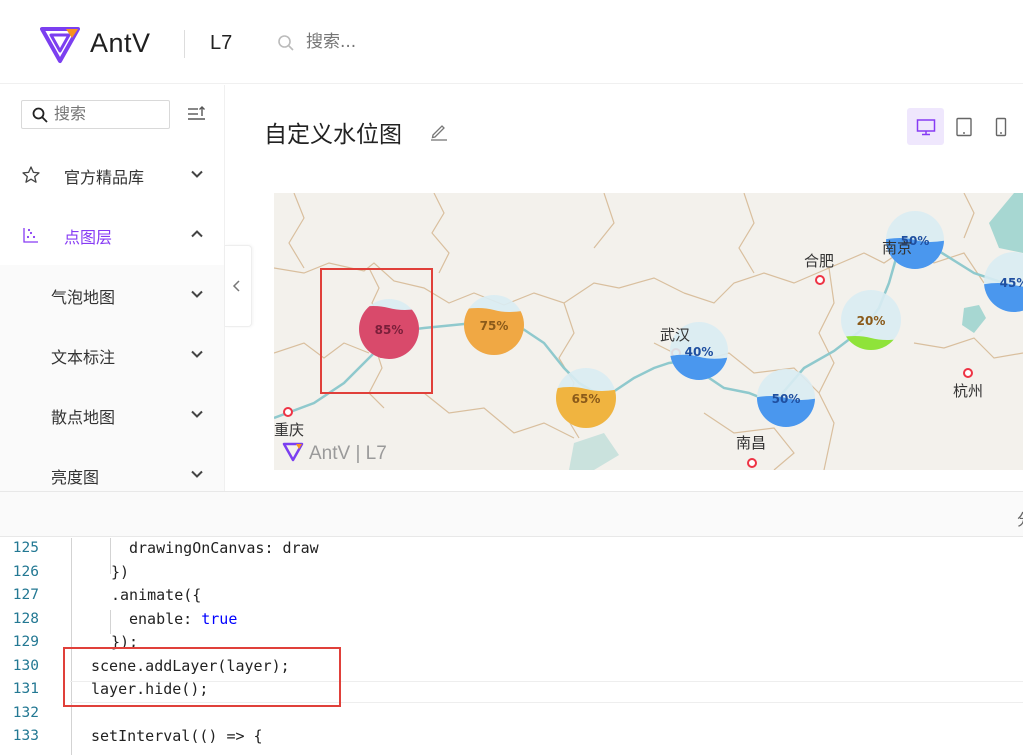 This screenshot has height=755, width=1023. Describe the element at coordinates (439, 131) in the screenshot. I see `edit-icon` at that location.